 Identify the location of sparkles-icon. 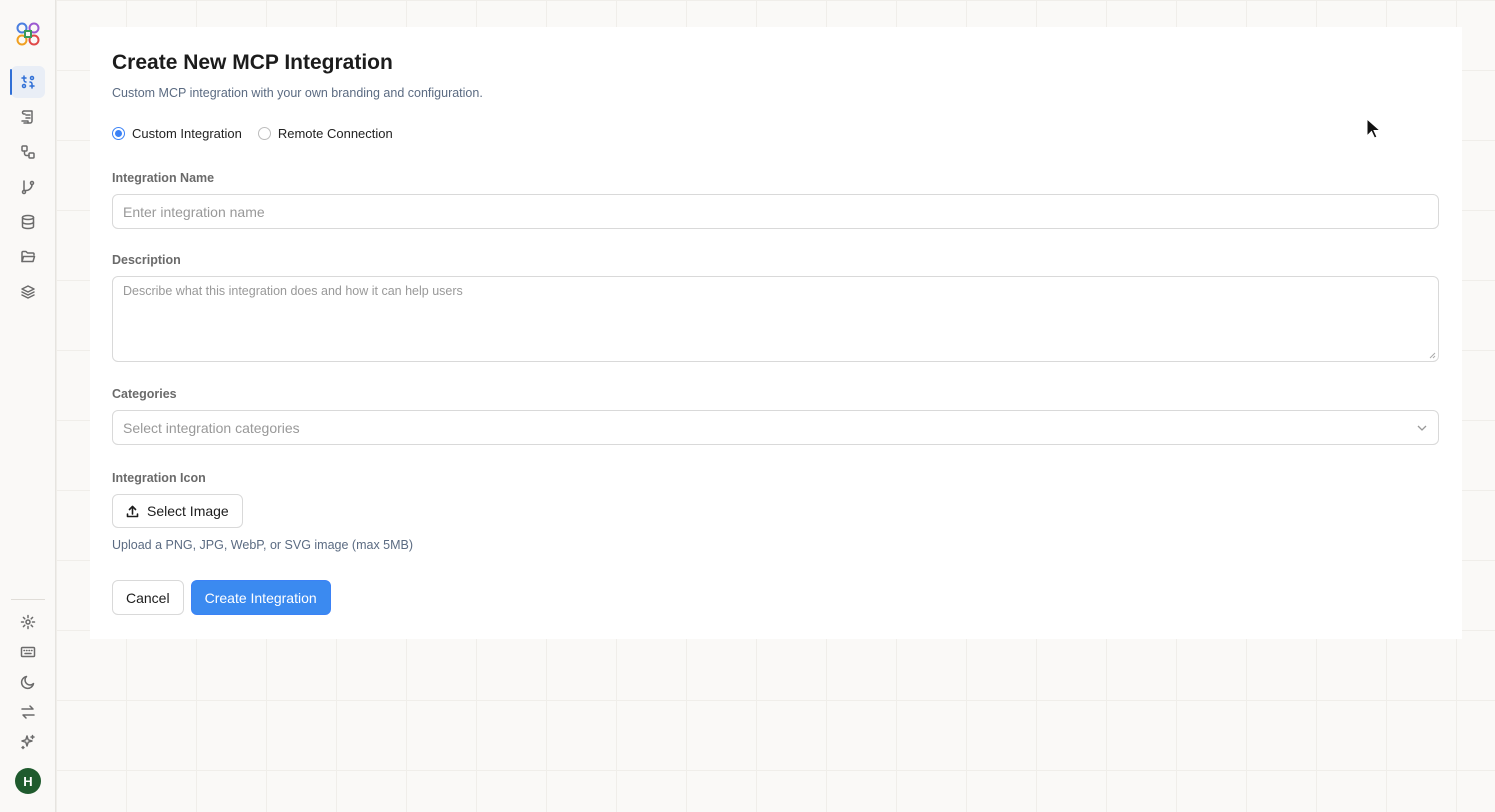
(28, 742).